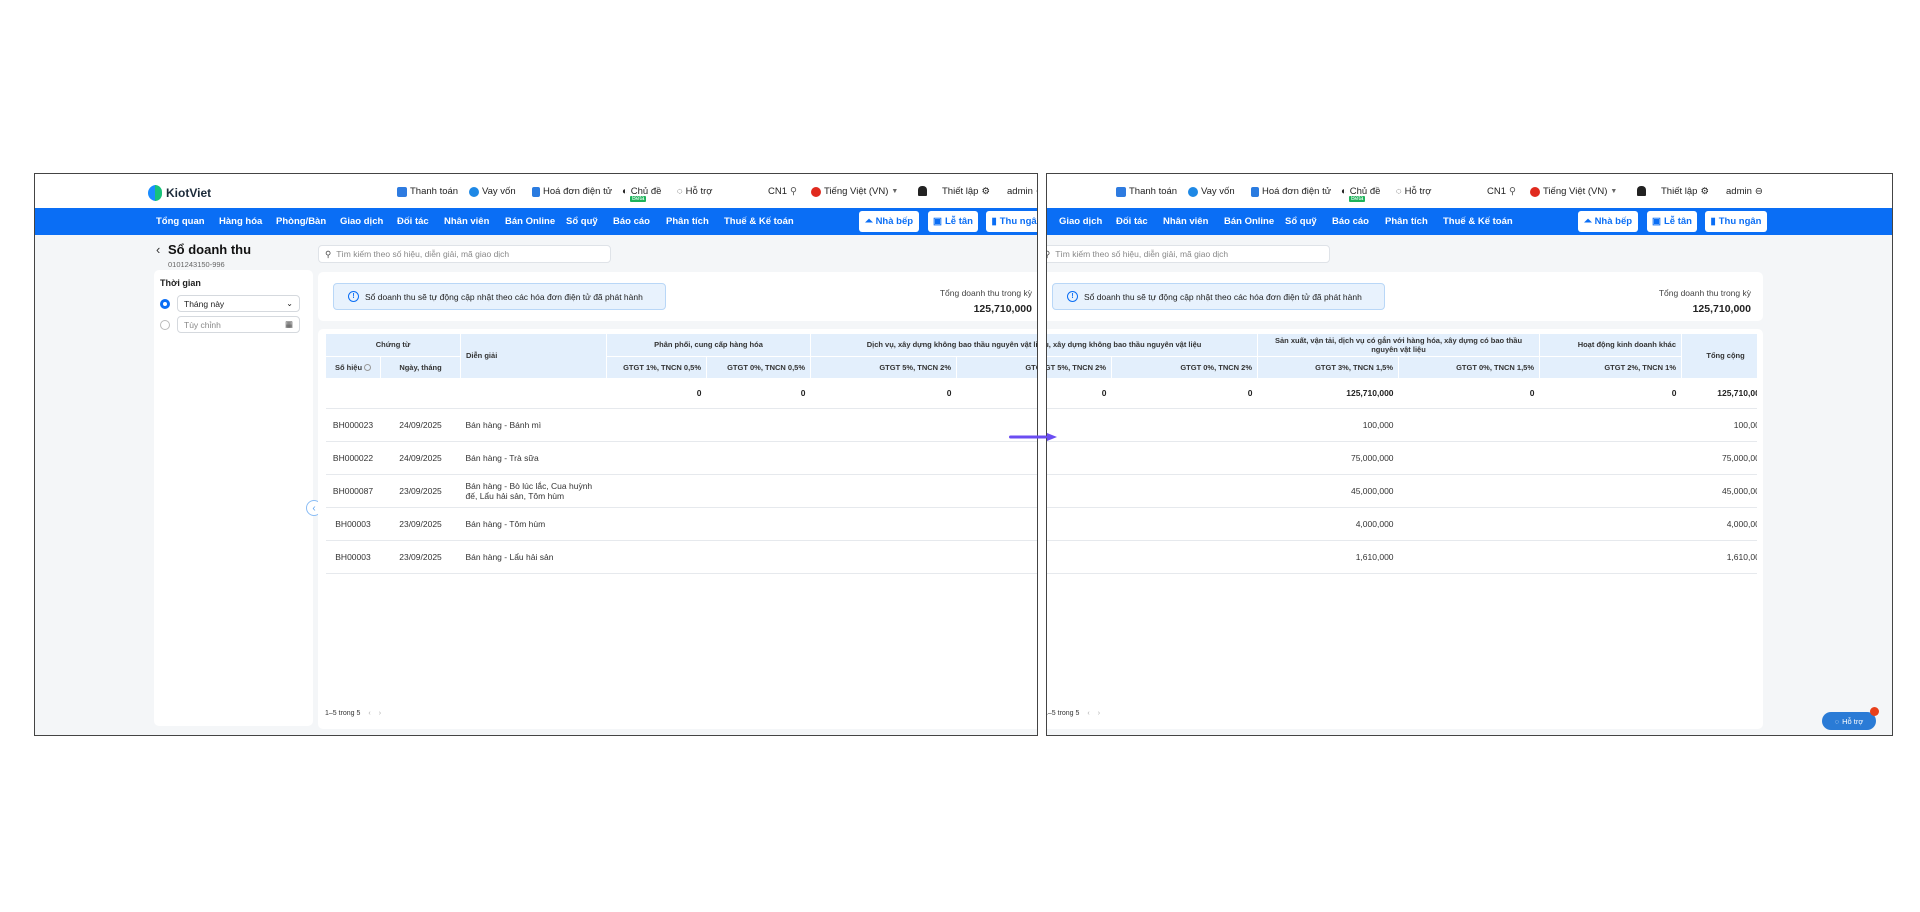 Image resolution: width=1920 pixels, height=912 pixels. What do you see at coordinates (288, 324) in the screenshot?
I see `calendar-icon: ▦` at bounding box center [288, 324].